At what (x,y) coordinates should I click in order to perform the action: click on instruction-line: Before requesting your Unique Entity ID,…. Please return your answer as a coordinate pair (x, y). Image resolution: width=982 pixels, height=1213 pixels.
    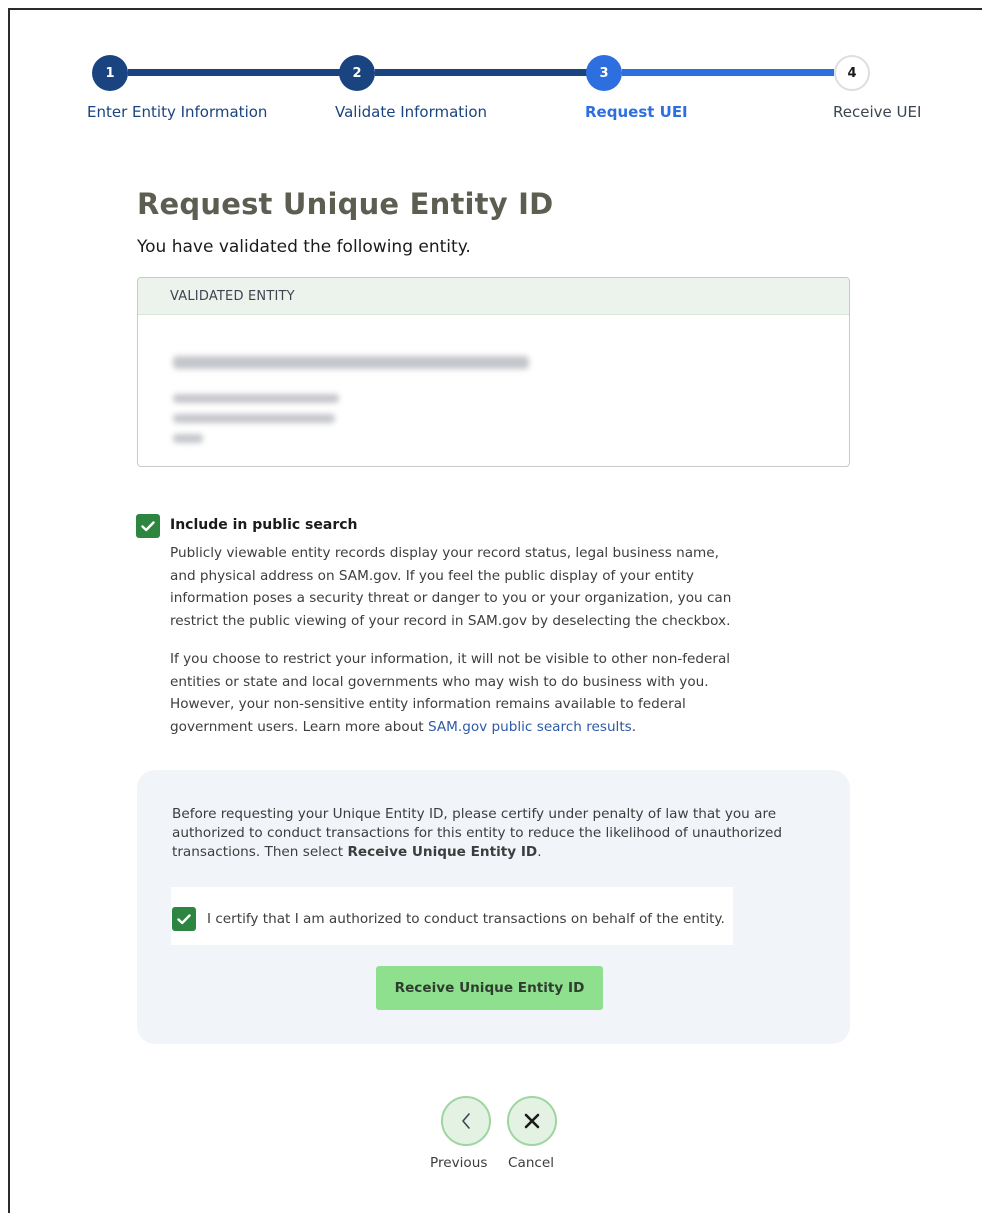
    Looking at the image, I should click on (474, 814).